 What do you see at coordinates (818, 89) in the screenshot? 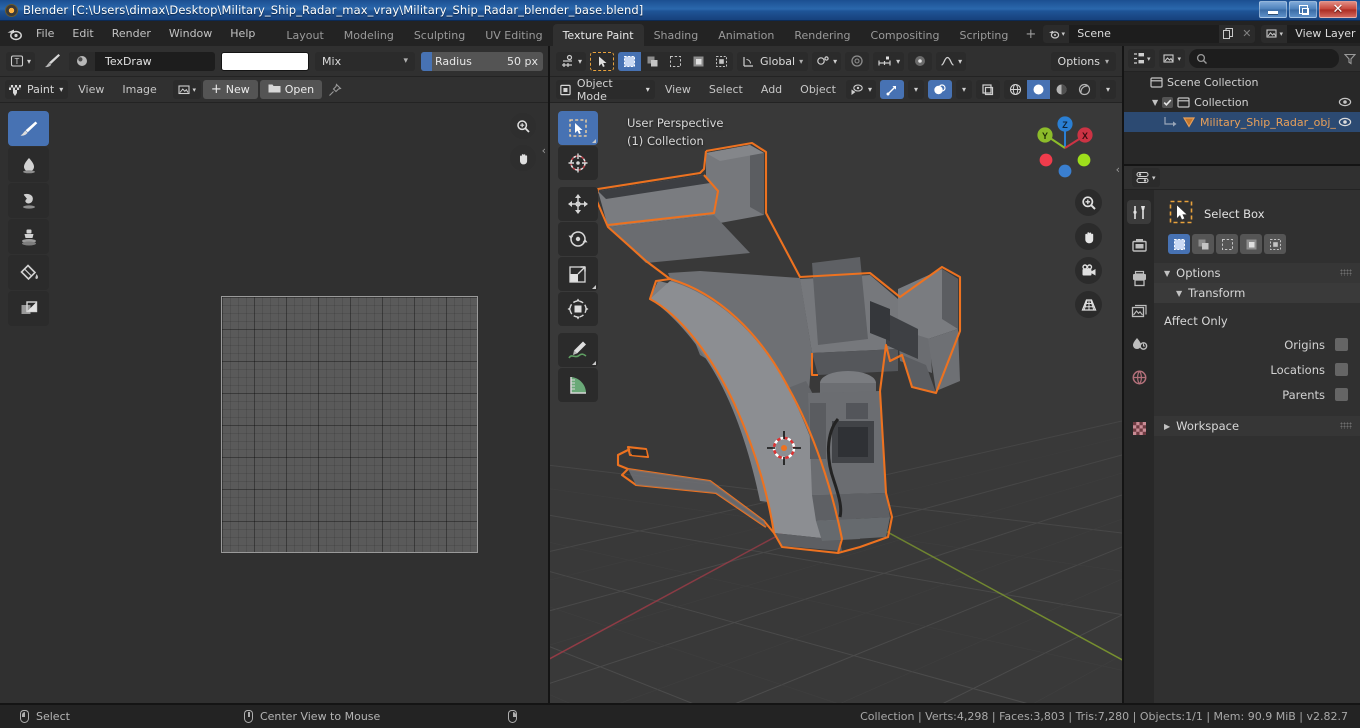
I see `vp-menu-object: Object` at bounding box center [818, 89].